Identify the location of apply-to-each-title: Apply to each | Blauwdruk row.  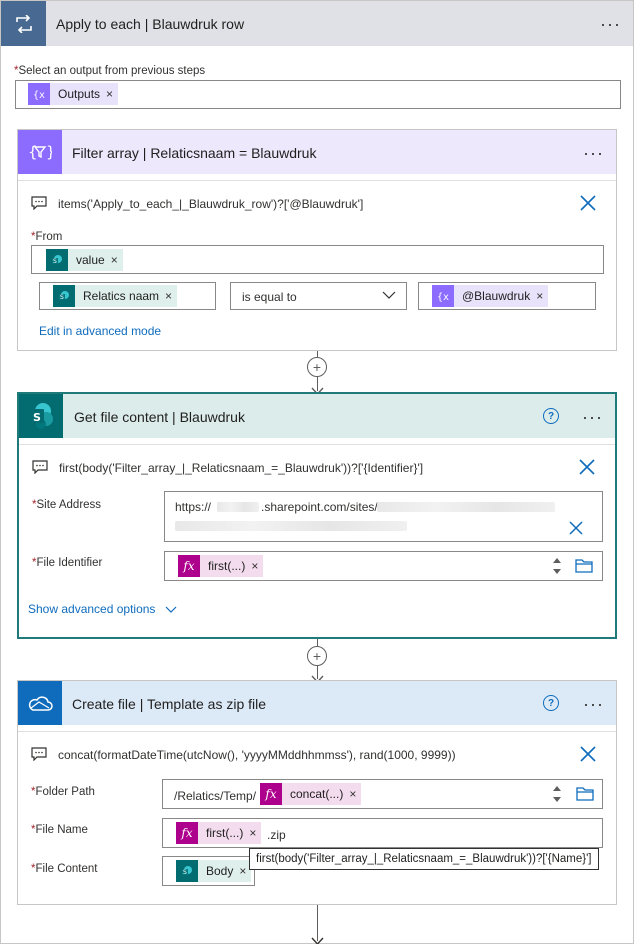
(150, 24).